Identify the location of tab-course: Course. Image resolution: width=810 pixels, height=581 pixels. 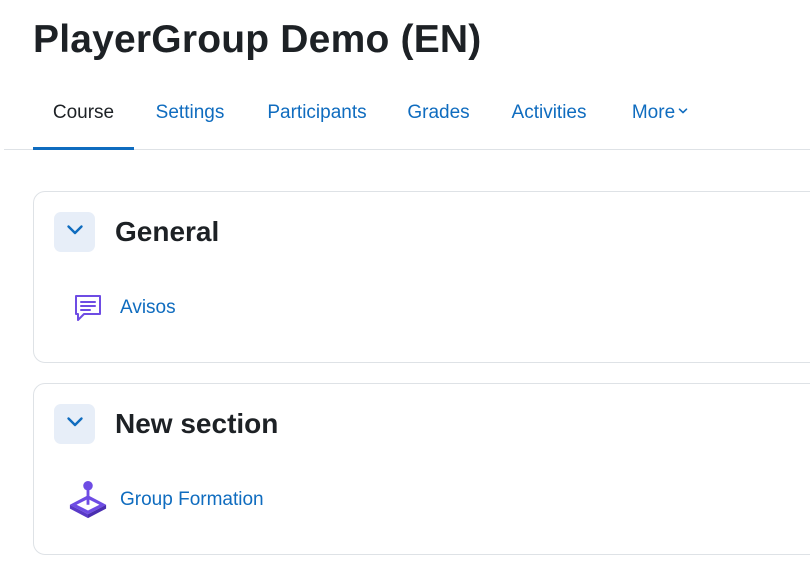
(83, 116).